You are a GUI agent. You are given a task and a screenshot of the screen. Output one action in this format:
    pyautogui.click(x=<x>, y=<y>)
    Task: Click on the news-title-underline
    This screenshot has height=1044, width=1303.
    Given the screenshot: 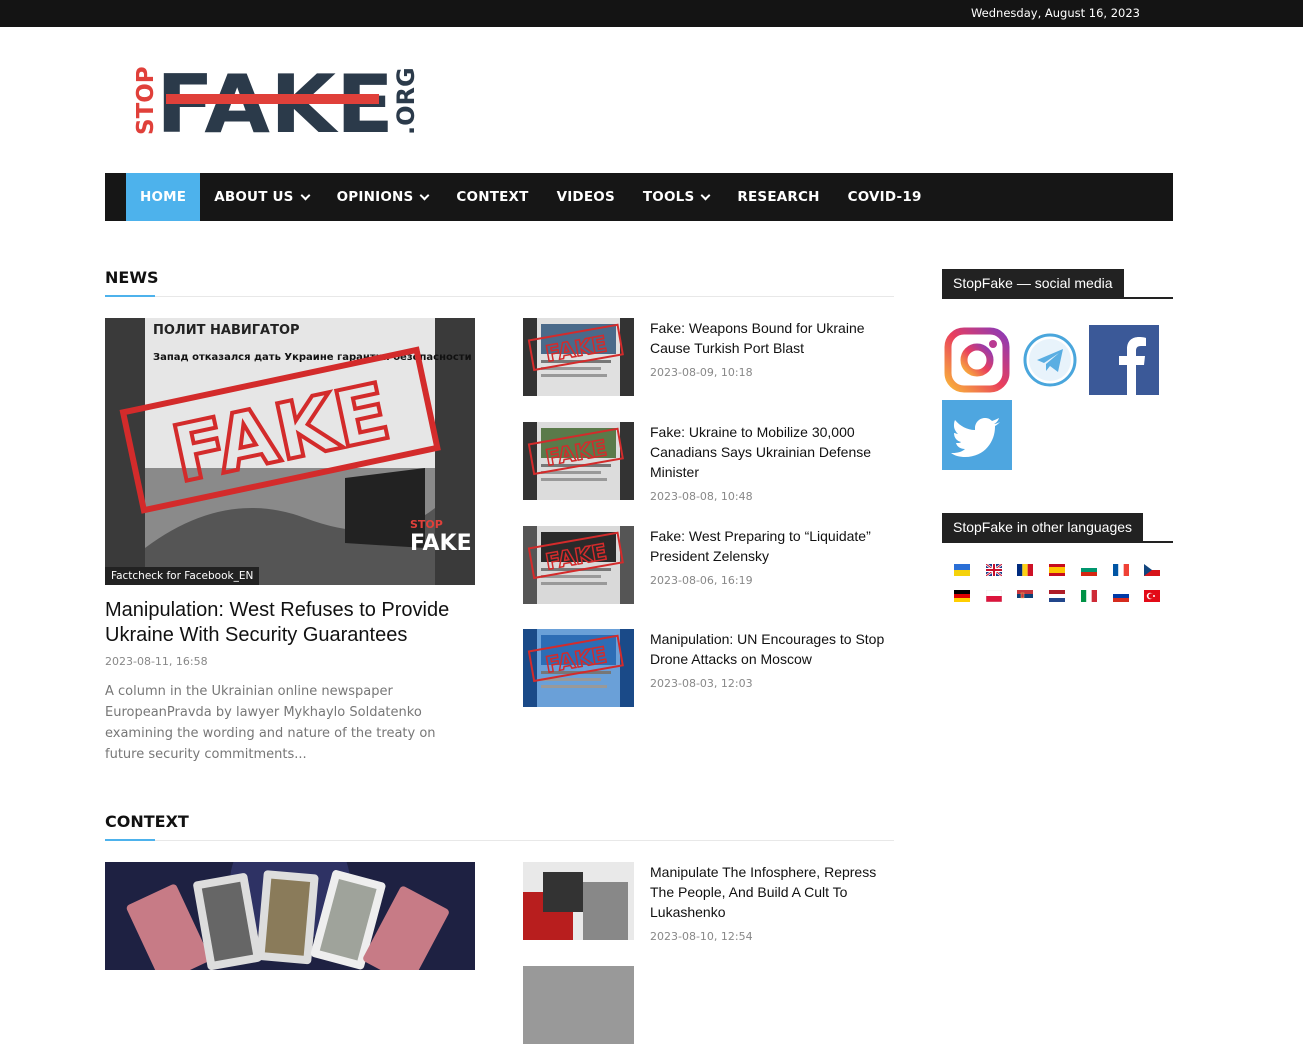 What is the action you would take?
    pyautogui.click(x=130, y=296)
    